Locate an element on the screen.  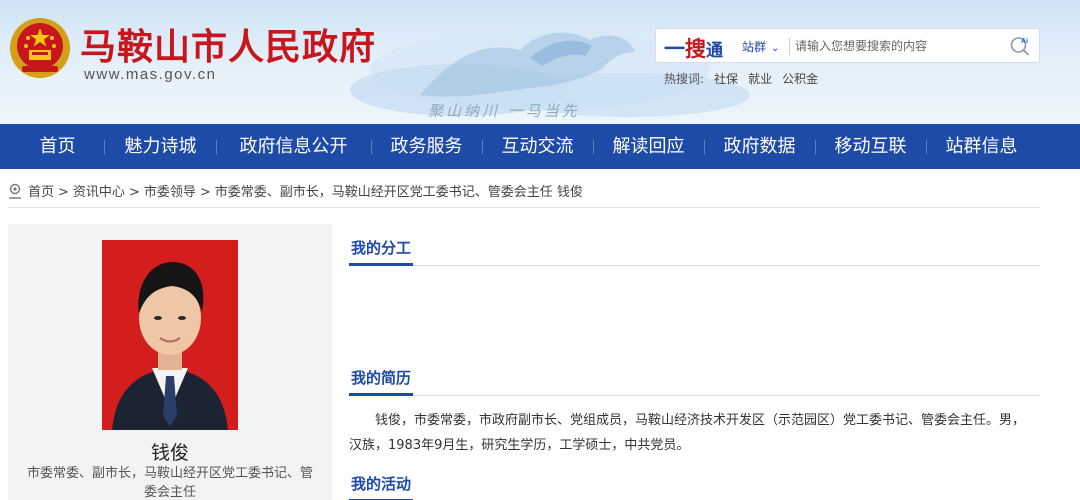
nav-item-info-disclosure: 政府信息公开 is located at coordinates (293, 146).